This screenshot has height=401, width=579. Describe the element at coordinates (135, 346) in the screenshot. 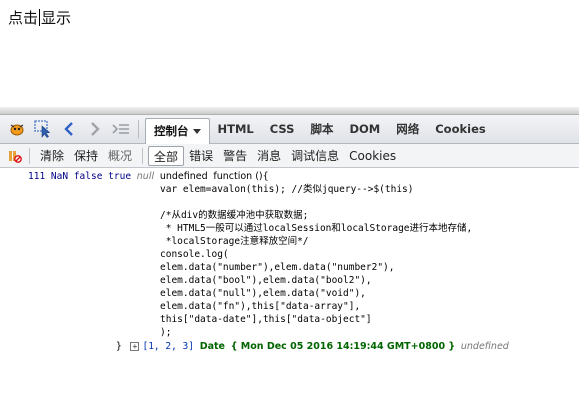

I see `expand-icon: +` at that location.